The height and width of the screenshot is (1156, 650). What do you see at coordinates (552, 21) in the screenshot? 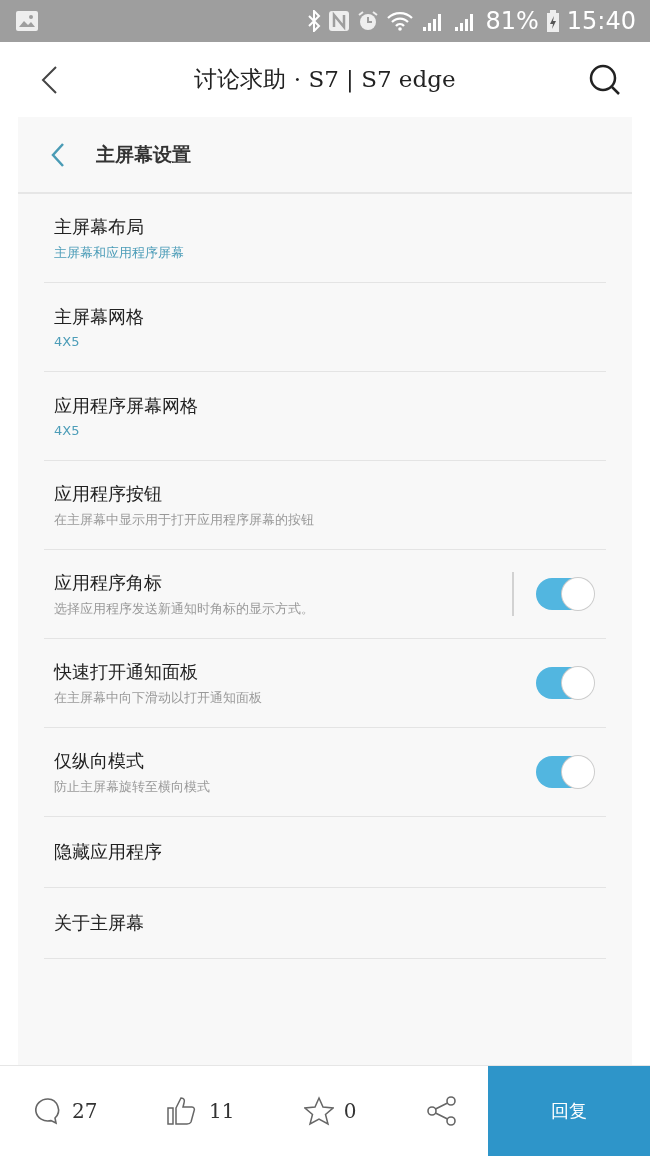
I see `battery-charging-icon` at bounding box center [552, 21].